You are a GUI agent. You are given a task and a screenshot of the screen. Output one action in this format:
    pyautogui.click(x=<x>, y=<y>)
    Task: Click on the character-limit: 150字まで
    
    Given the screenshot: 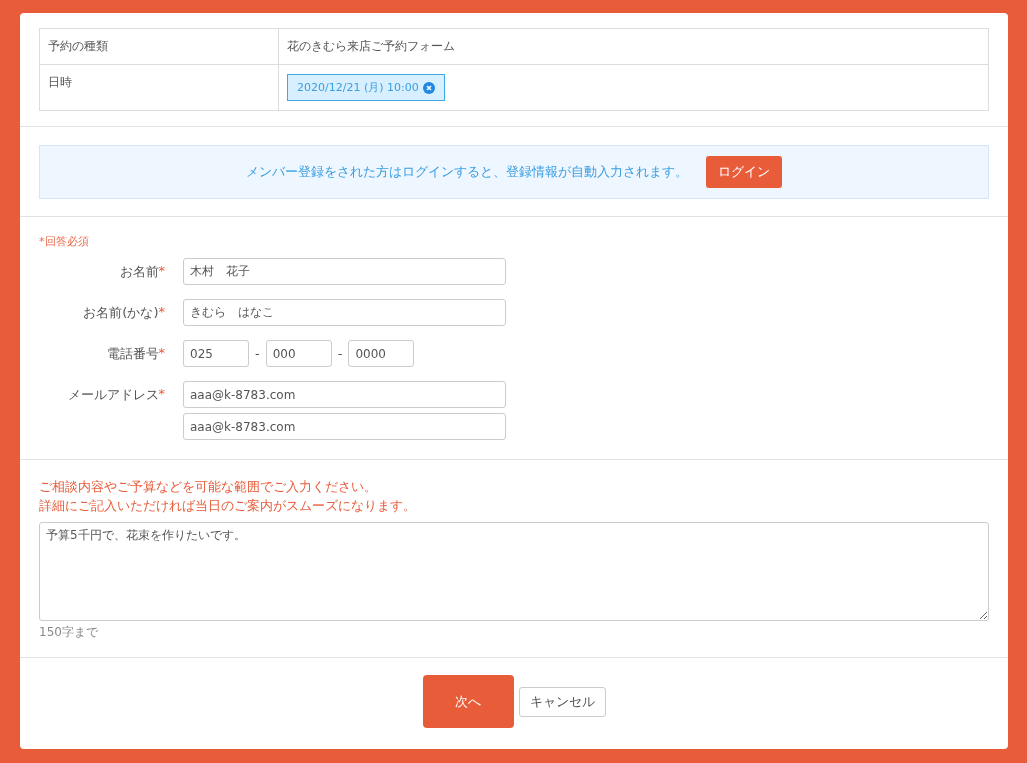 What is the action you would take?
    pyautogui.click(x=69, y=632)
    